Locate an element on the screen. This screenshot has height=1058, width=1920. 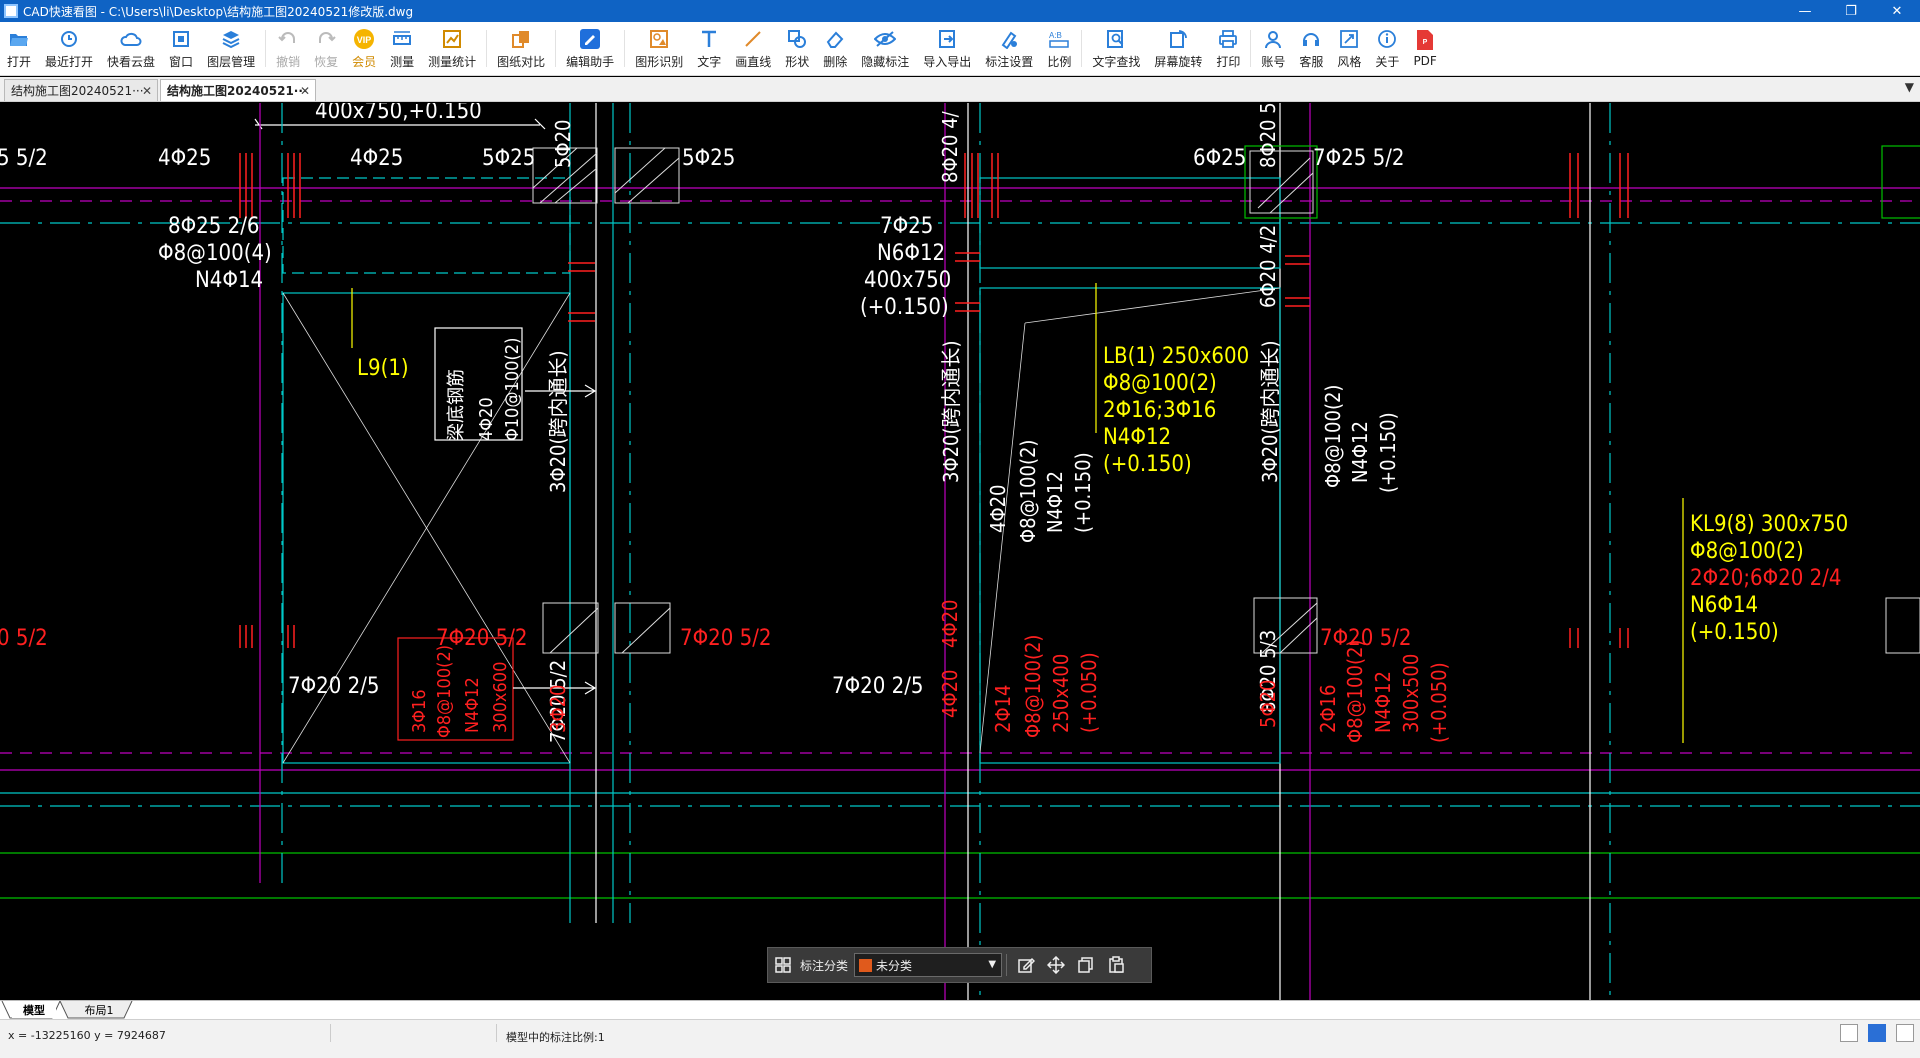
text-search-button: 文字查找 is located at coordinates (1116, 48).